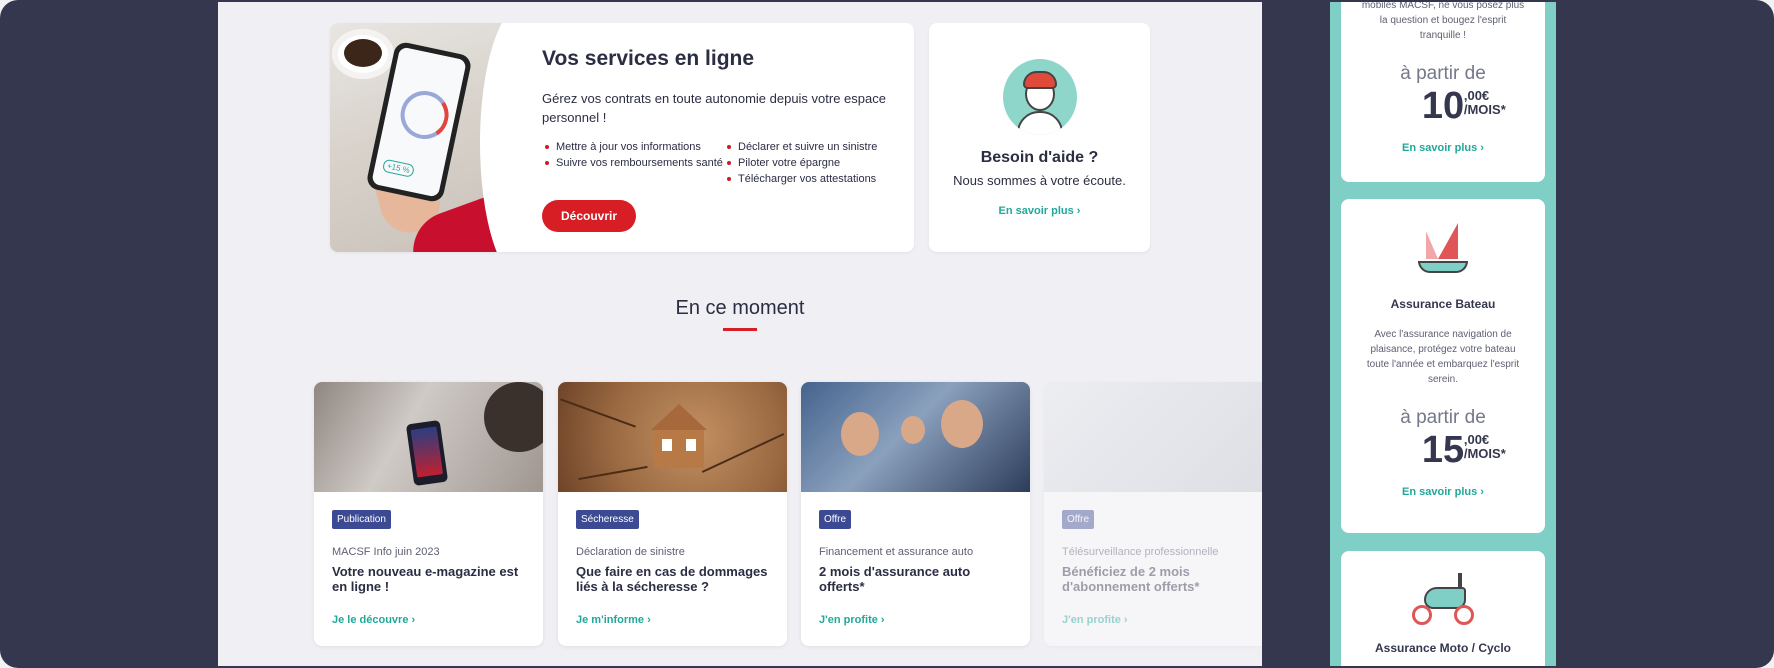 The image size is (1774, 668). I want to click on news-badge: Sécheresse, so click(607, 519).